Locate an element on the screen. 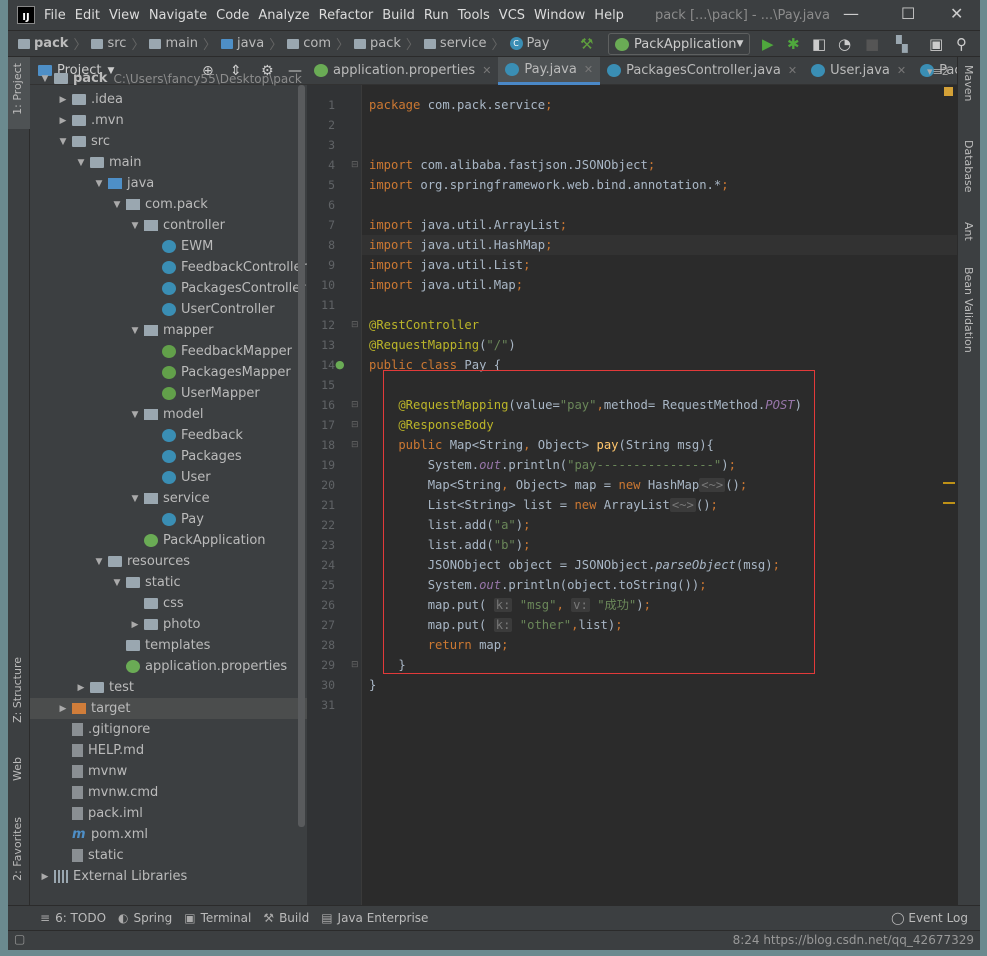 This screenshot has width=987, height=956. debug-icon: ✱ is located at coordinates (793, 44).